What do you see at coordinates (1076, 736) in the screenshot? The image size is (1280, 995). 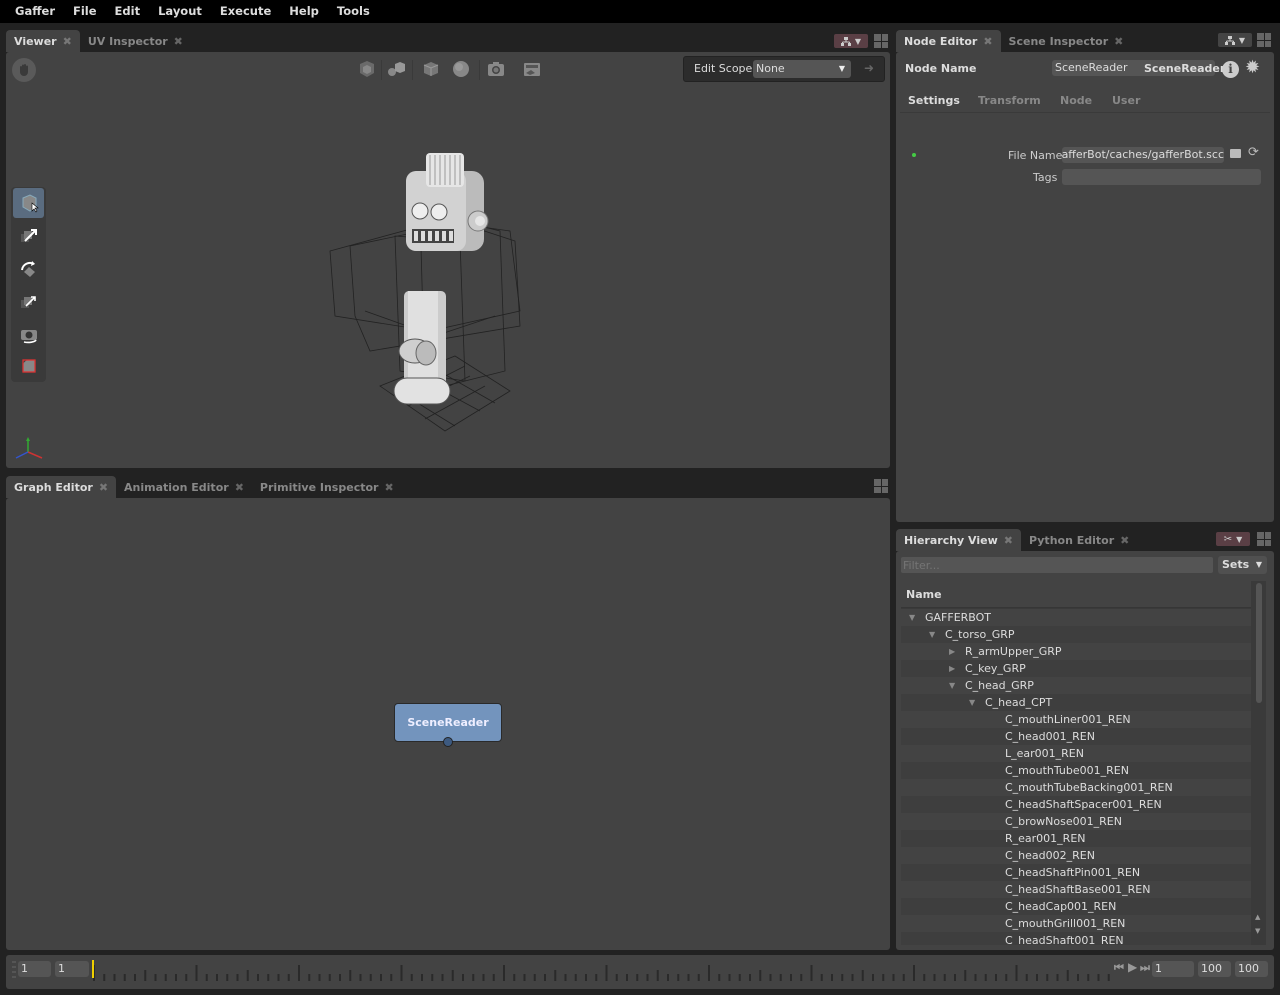 I see `tree-item: C_head001_REN` at bounding box center [1076, 736].